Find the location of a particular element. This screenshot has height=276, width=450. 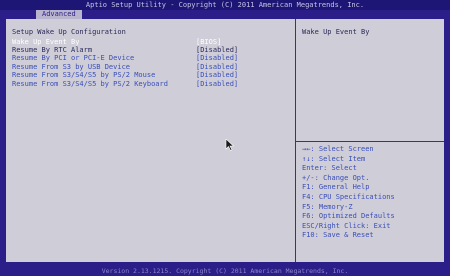

key-change-opt: +/-: Change Opt. is located at coordinates (336, 177).